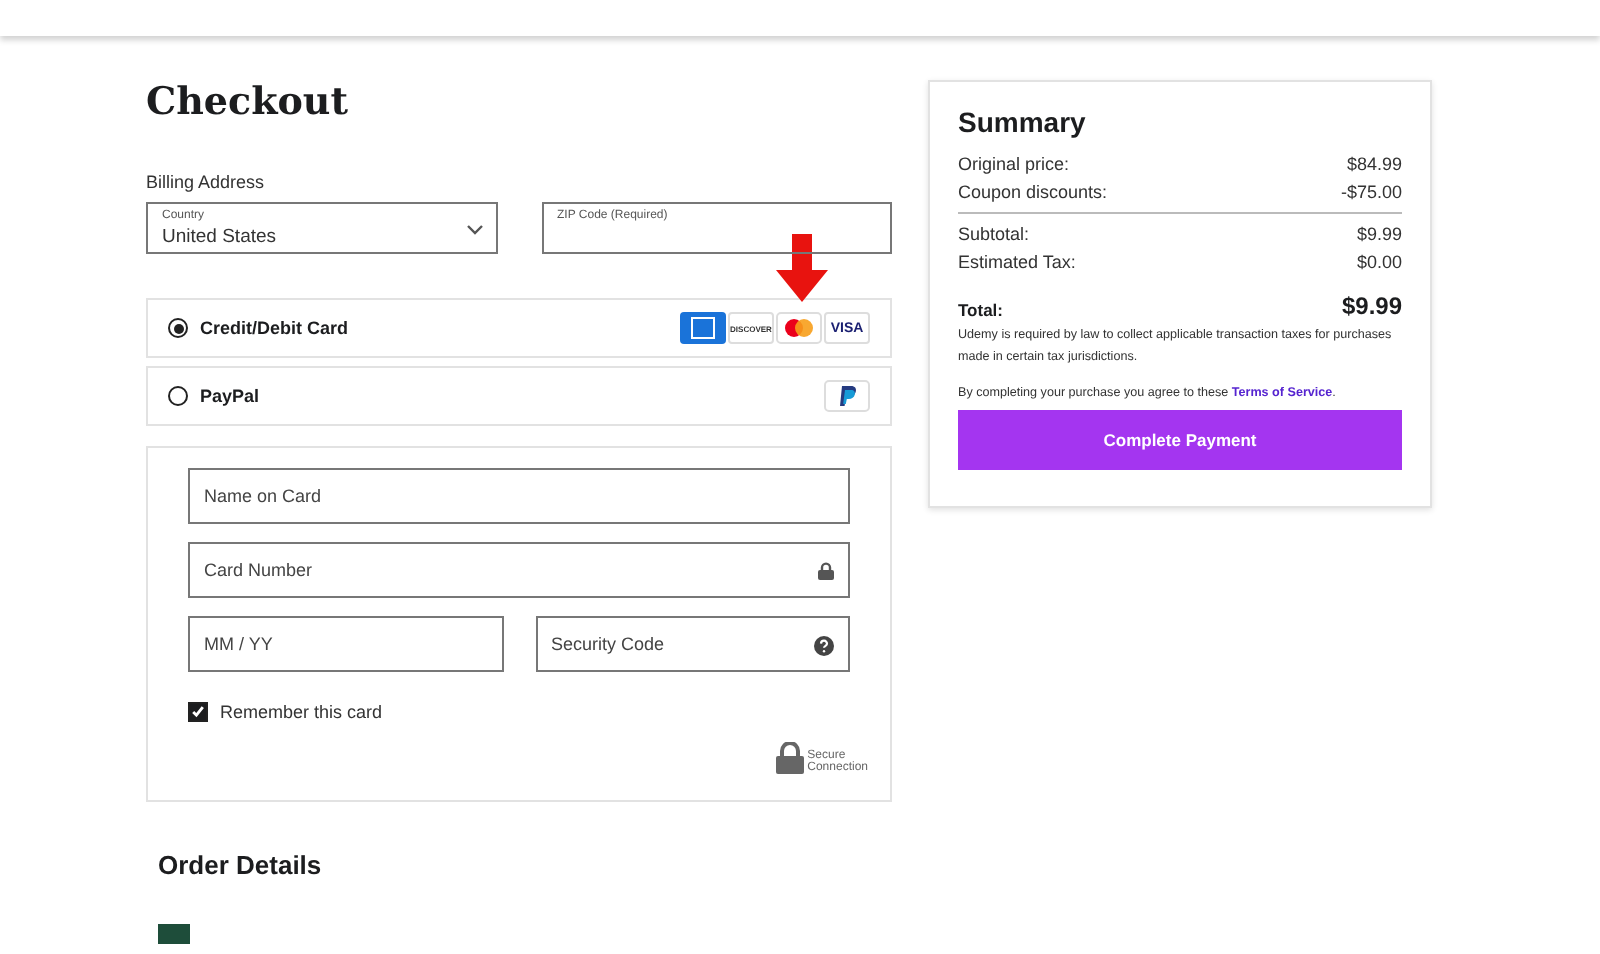  What do you see at coordinates (1023, 122) in the screenshot?
I see `summary-heading: Summary` at bounding box center [1023, 122].